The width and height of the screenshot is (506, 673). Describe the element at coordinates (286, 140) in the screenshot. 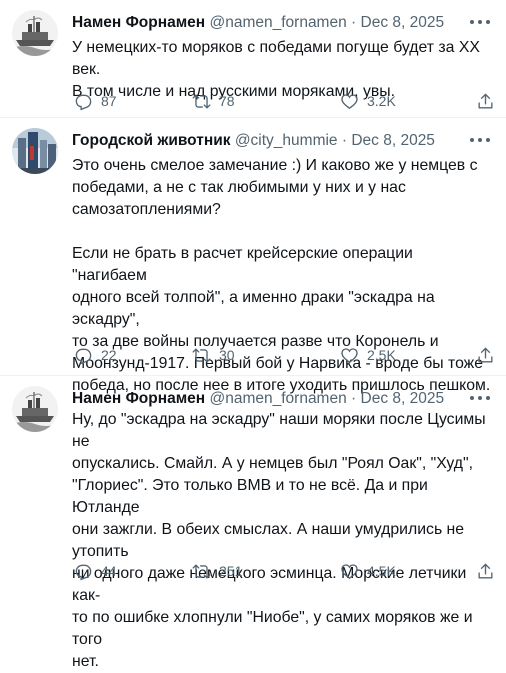

I see `author-handle: @city_hummie` at that location.